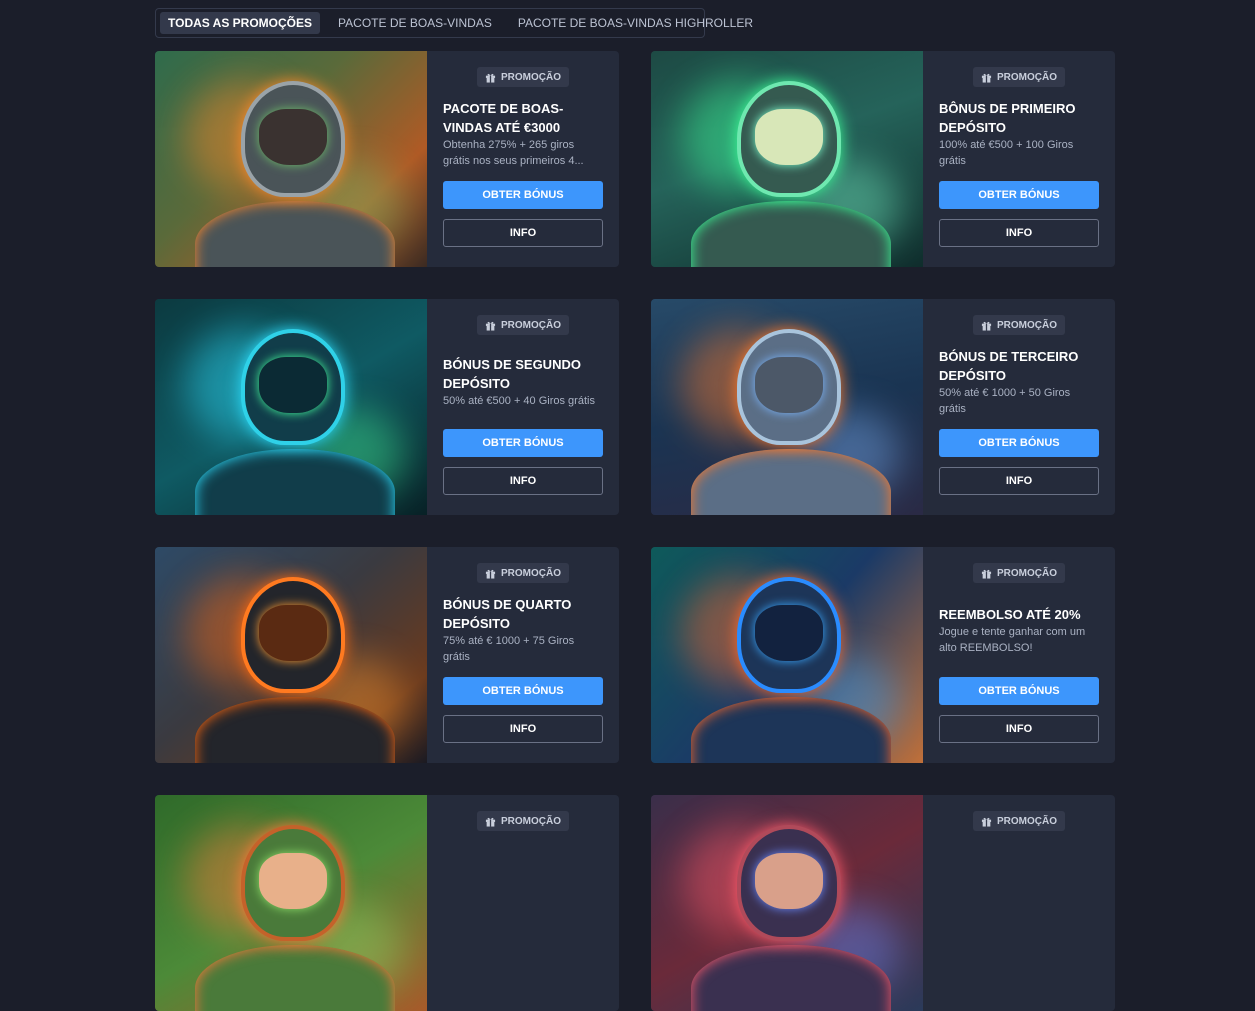  I want to click on promo-title: BÔNUS DE PRIMEIRO DEPÓSITO, so click(1007, 118).